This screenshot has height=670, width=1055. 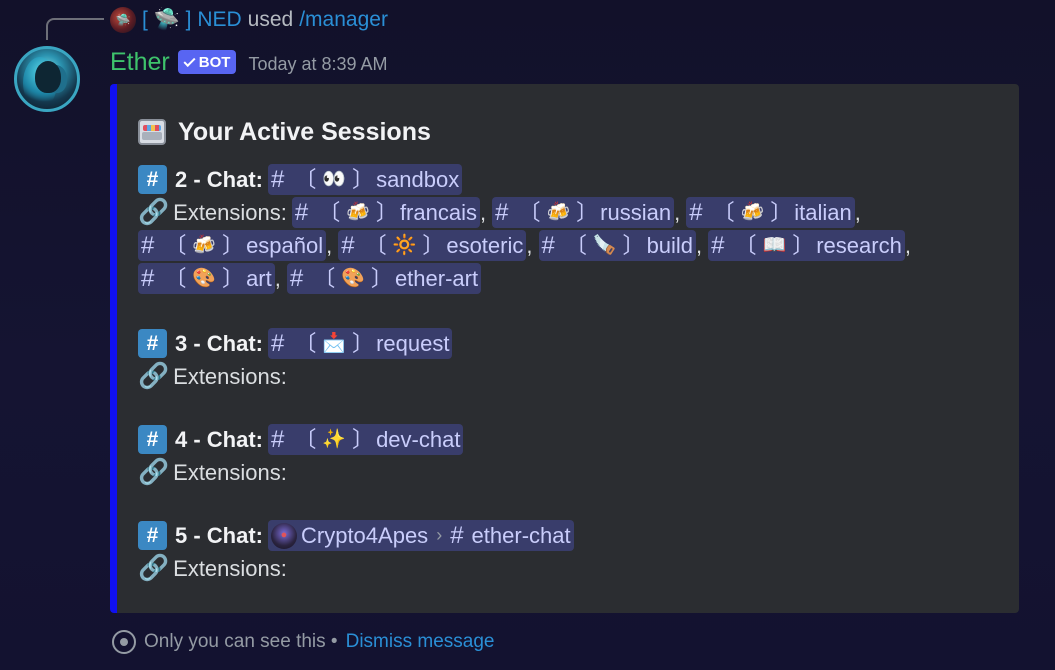 What do you see at coordinates (774, 245) in the screenshot?
I see `open-book-emoji: 📖` at bounding box center [774, 245].